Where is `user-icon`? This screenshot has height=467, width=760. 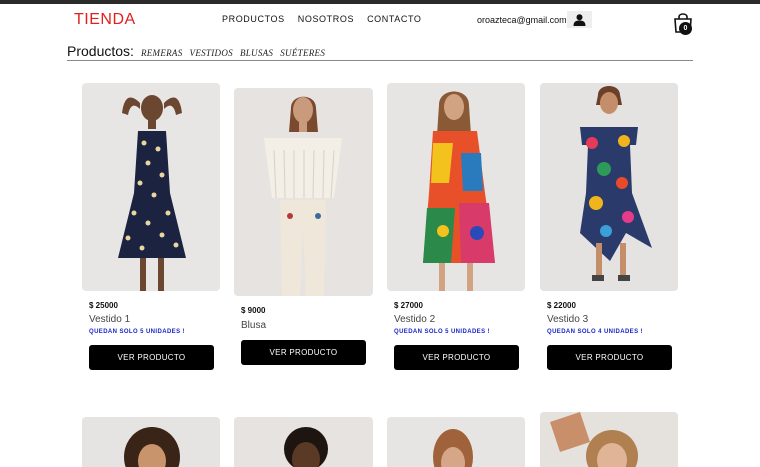
user-icon is located at coordinates (579, 19).